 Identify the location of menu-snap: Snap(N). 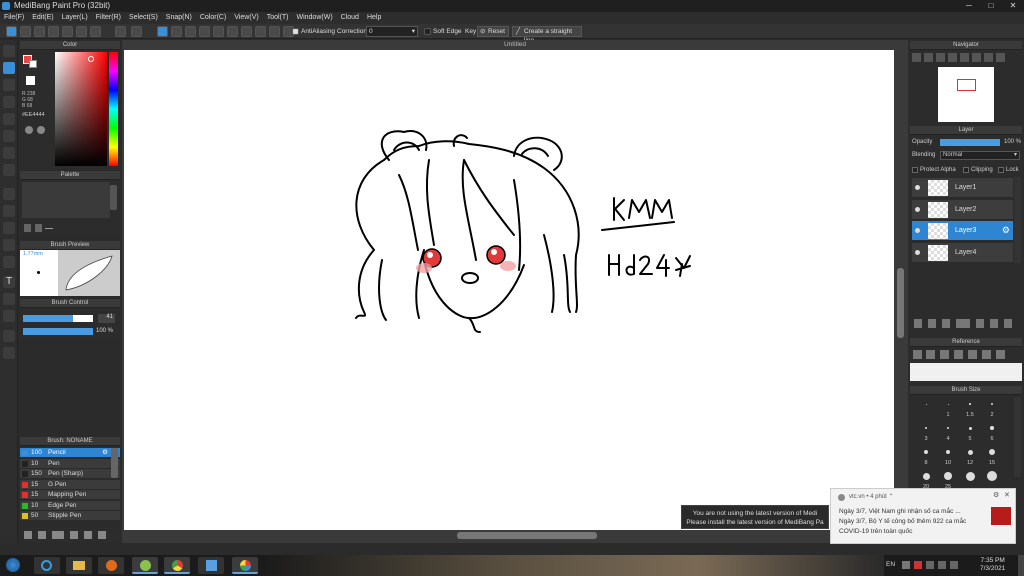
(179, 18).